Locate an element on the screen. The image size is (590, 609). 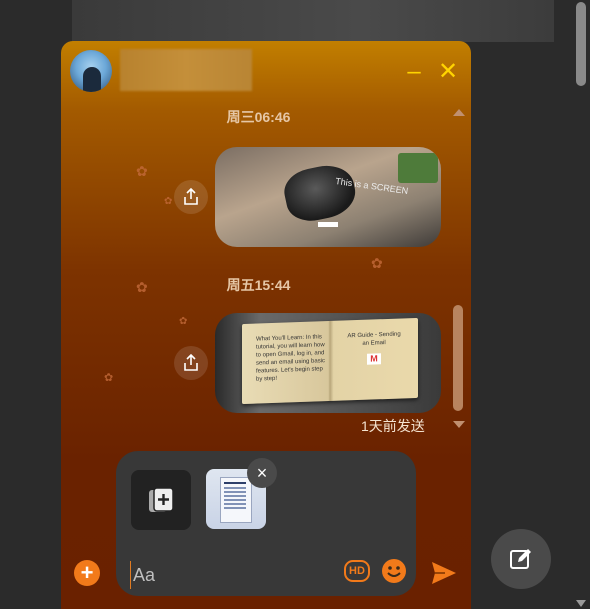
contact-name-redacted is located at coordinates (186, 70).